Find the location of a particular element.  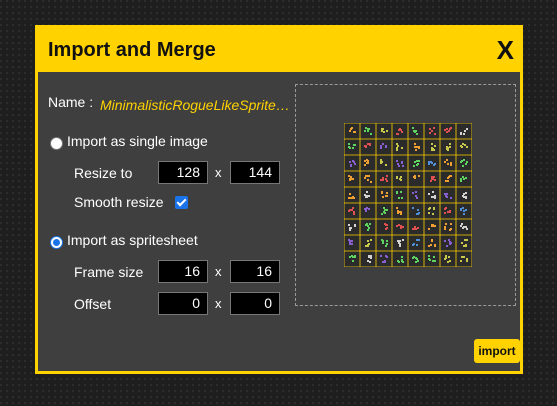

import-button: import is located at coordinates (497, 351).